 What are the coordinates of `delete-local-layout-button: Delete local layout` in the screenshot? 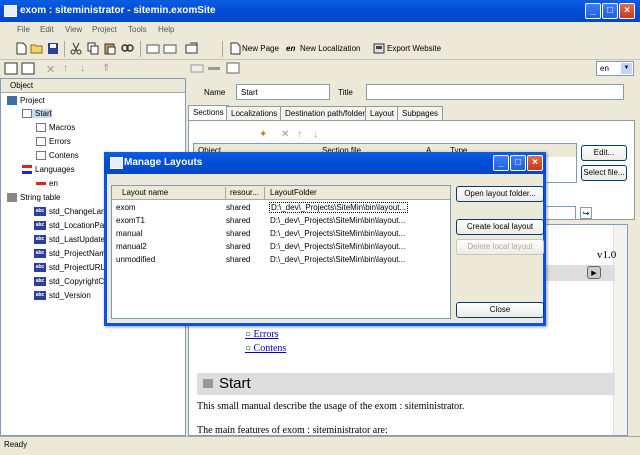 It's located at (500, 247).